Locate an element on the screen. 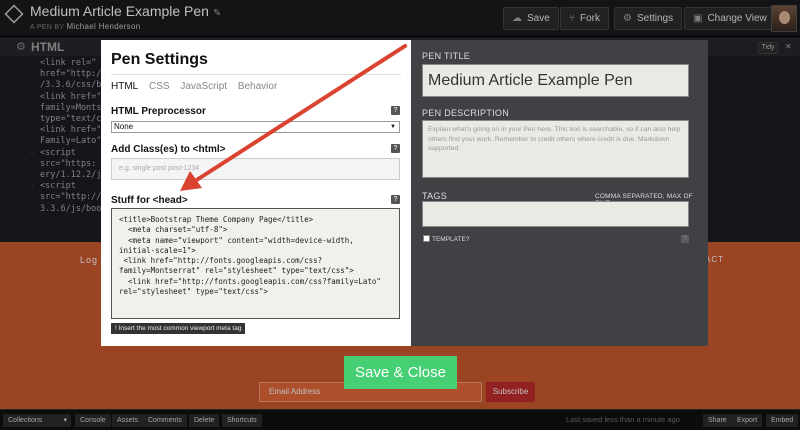 The image size is (800, 430). annotation-arrow is located at coordinates (293, 117).